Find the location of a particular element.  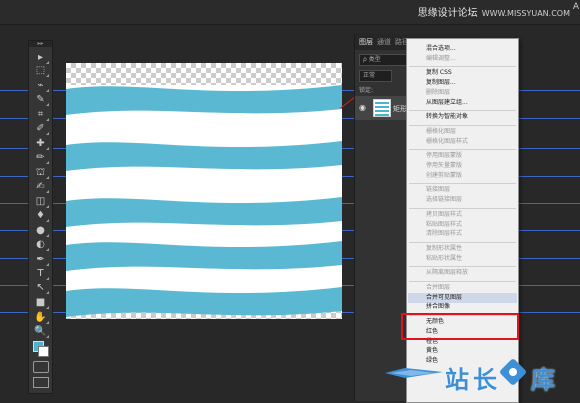

menu-item: 从隔离图层释放 is located at coordinates (447, 273).